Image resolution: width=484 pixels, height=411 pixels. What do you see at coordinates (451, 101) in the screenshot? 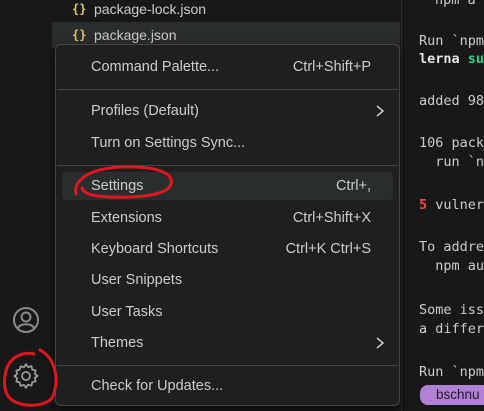
I see `terminal-line: added 98` at bounding box center [451, 101].